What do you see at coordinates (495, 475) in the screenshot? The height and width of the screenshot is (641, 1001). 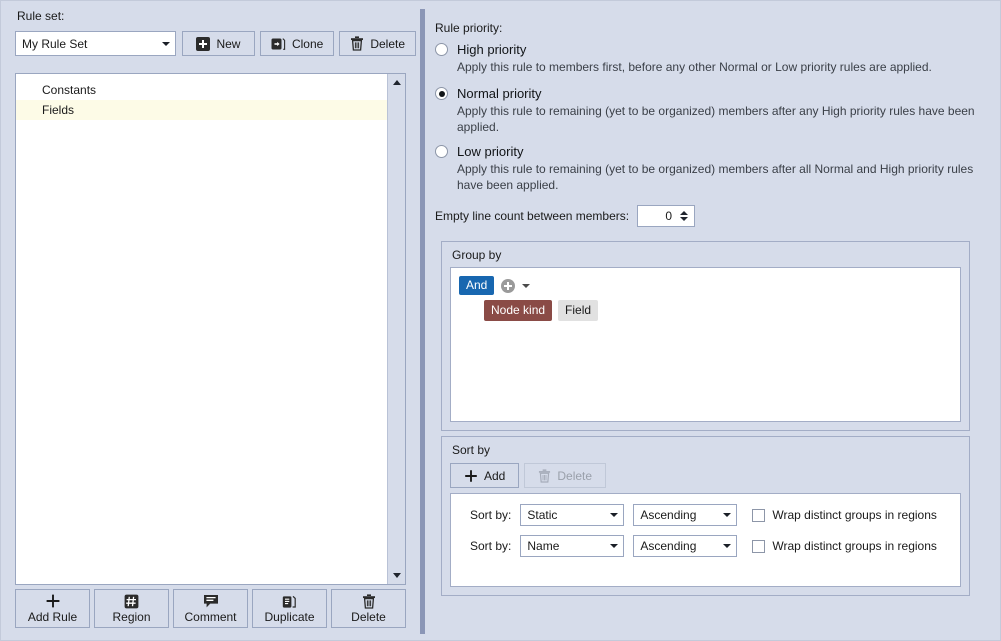 I see `sort-add-button-label: Add` at bounding box center [495, 475].